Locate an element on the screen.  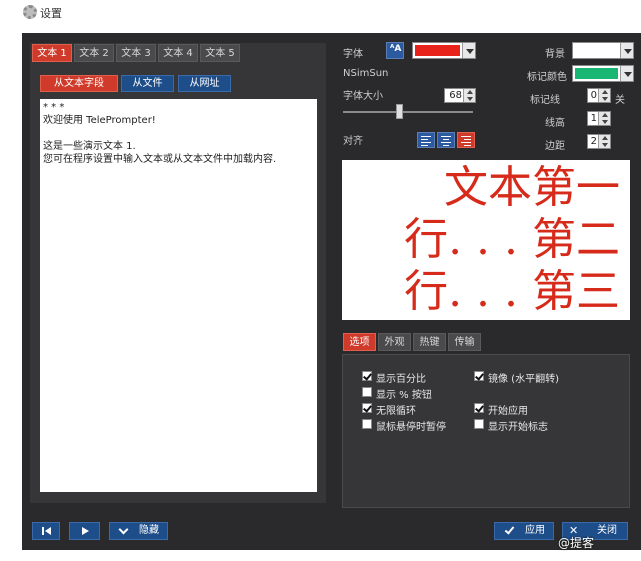
editor-line: 您可在程序设置中输入文本或从文本文件中加载内容. is located at coordinates (160, 159).